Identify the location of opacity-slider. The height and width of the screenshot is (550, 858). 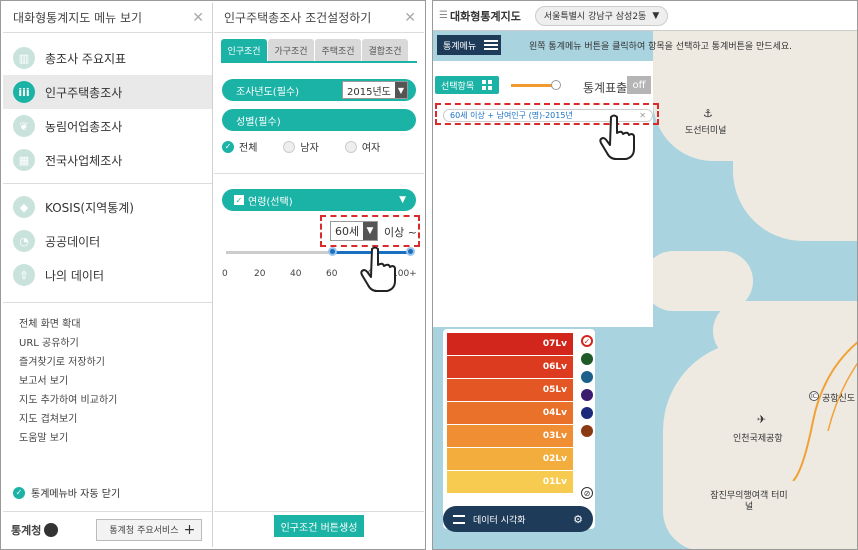
(533, 85).